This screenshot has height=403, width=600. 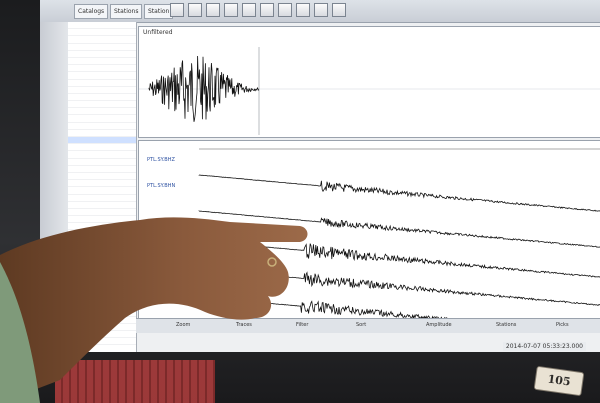 What do you see at coordinates (91, 11) in the screenshot?
I see `tab-catalogs: Catalogs` at bounding box center [91, 11].